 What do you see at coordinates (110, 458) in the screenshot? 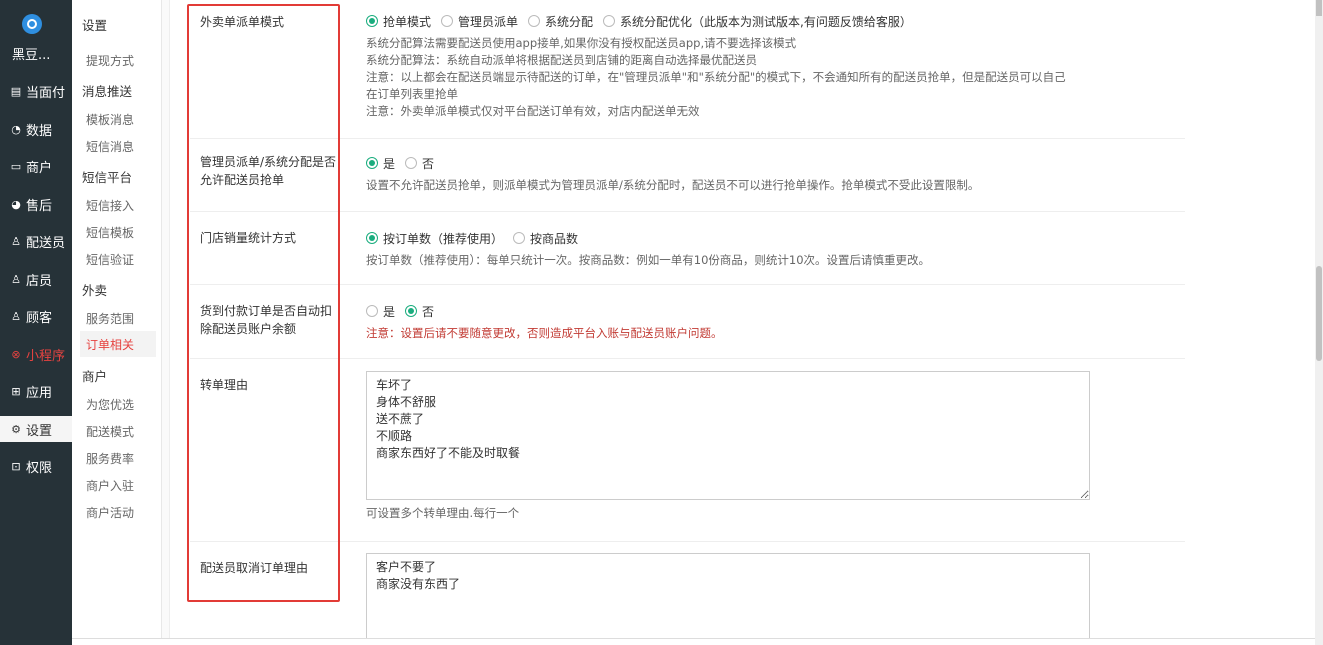
I see `submenu-item: 服务费率` at bounding box center [110, 458].